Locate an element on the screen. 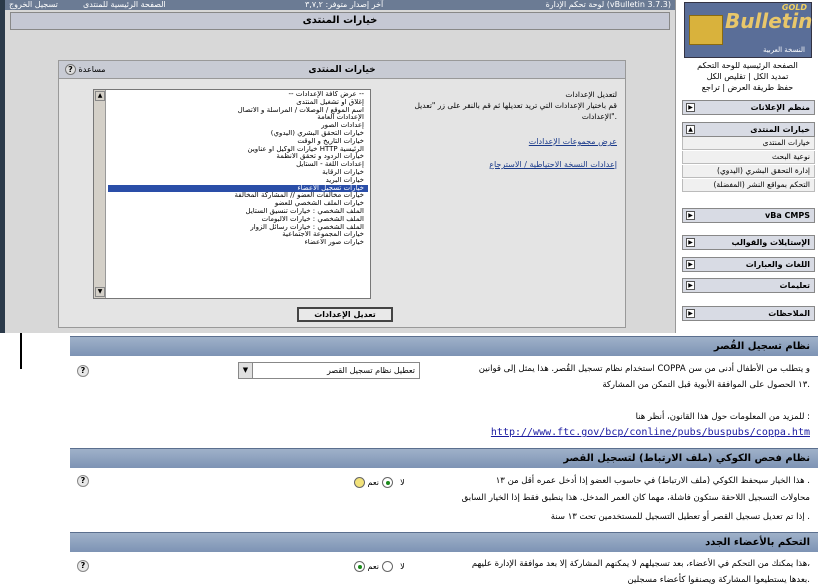 The image size is (818, 587). coppa-select: ▼ تعطيل نظام تسجيل القصر is located at coordinates (329, 370).